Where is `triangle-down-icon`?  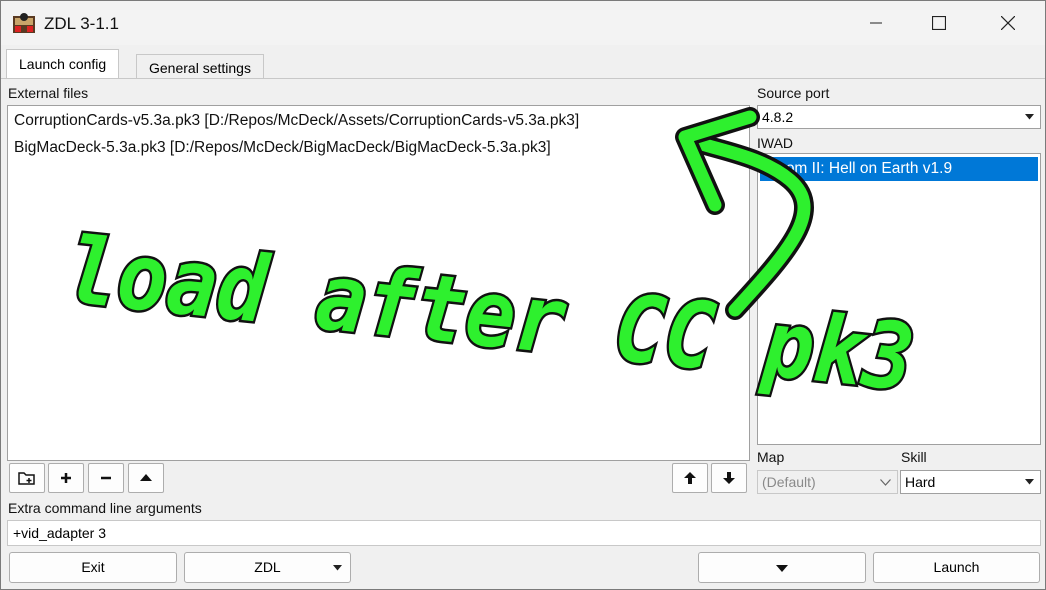 triangle-down-icon is located at coordinates (782, 568).